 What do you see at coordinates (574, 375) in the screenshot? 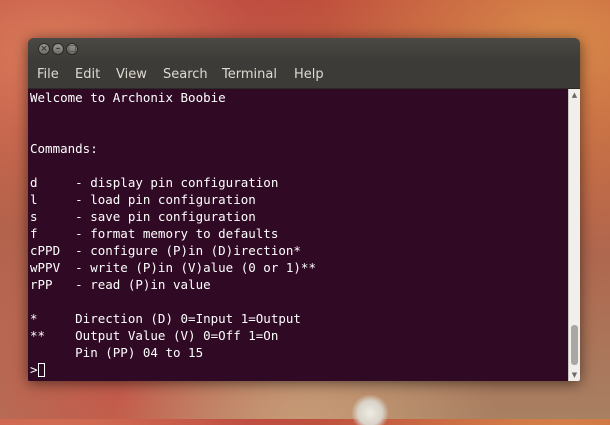
I see `scroll-down-arrow-icon: ▼` at bounding box center [574, 375].